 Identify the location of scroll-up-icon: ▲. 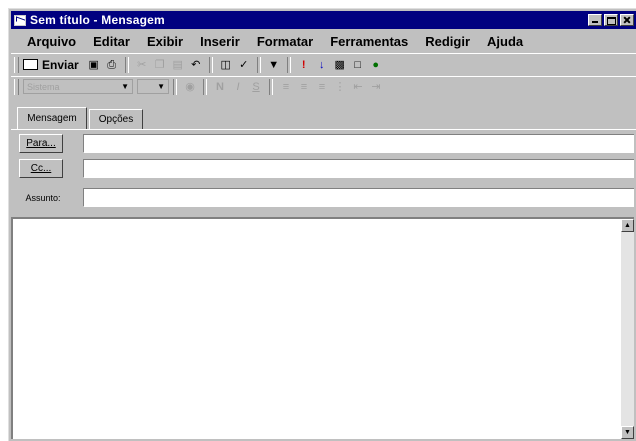
(627, 225).